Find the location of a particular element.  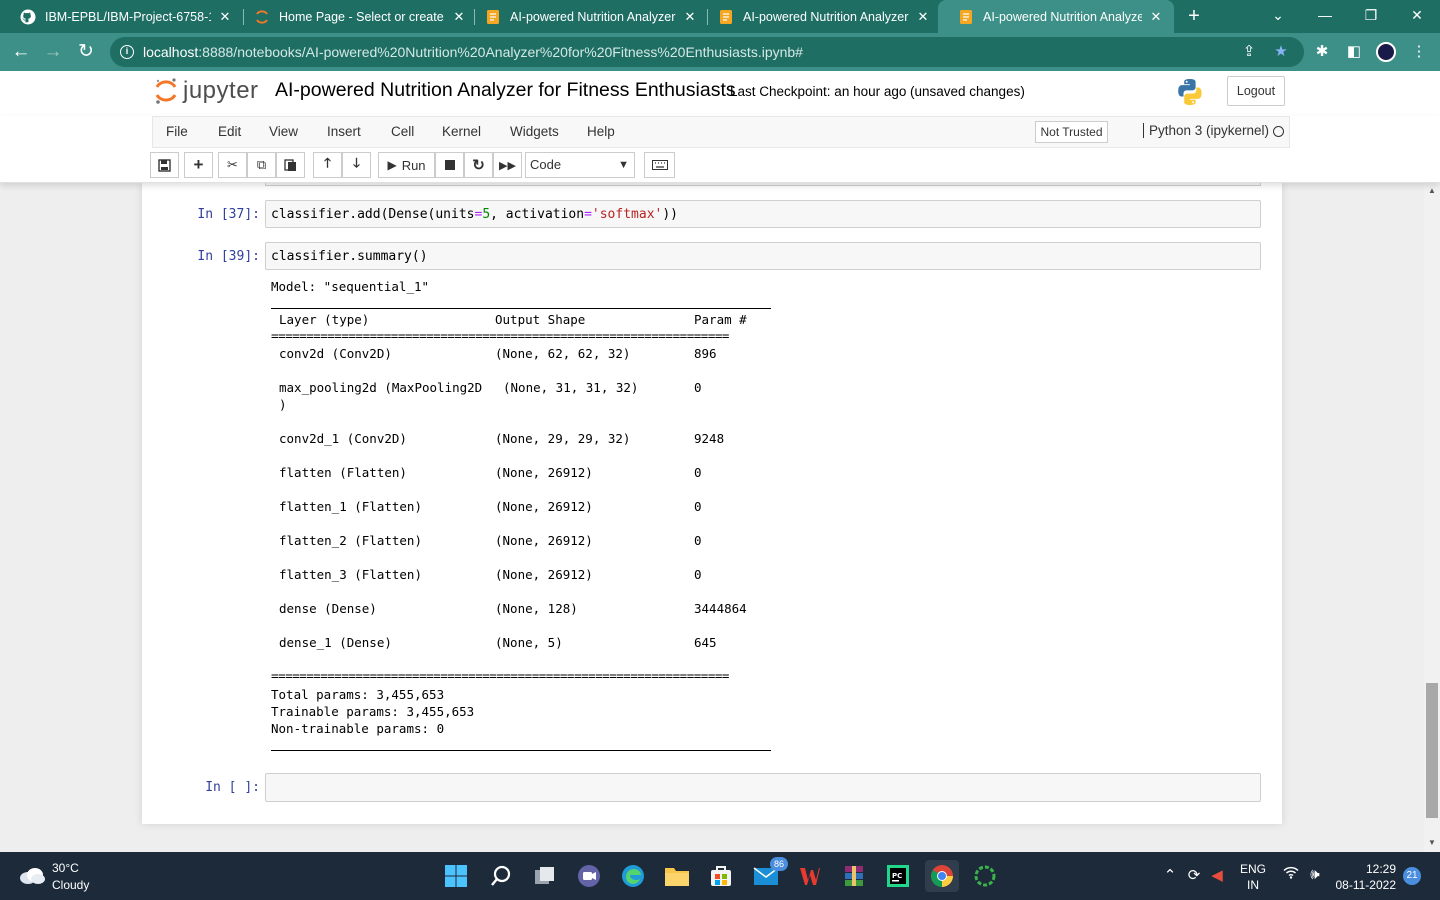

logout-button: Logout is located at coordinates (1256, 91).